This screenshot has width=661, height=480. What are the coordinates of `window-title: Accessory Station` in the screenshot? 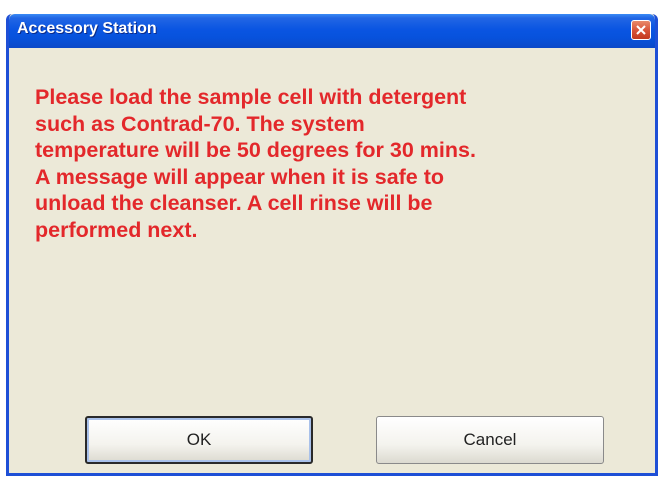 It's located at (87, 28).